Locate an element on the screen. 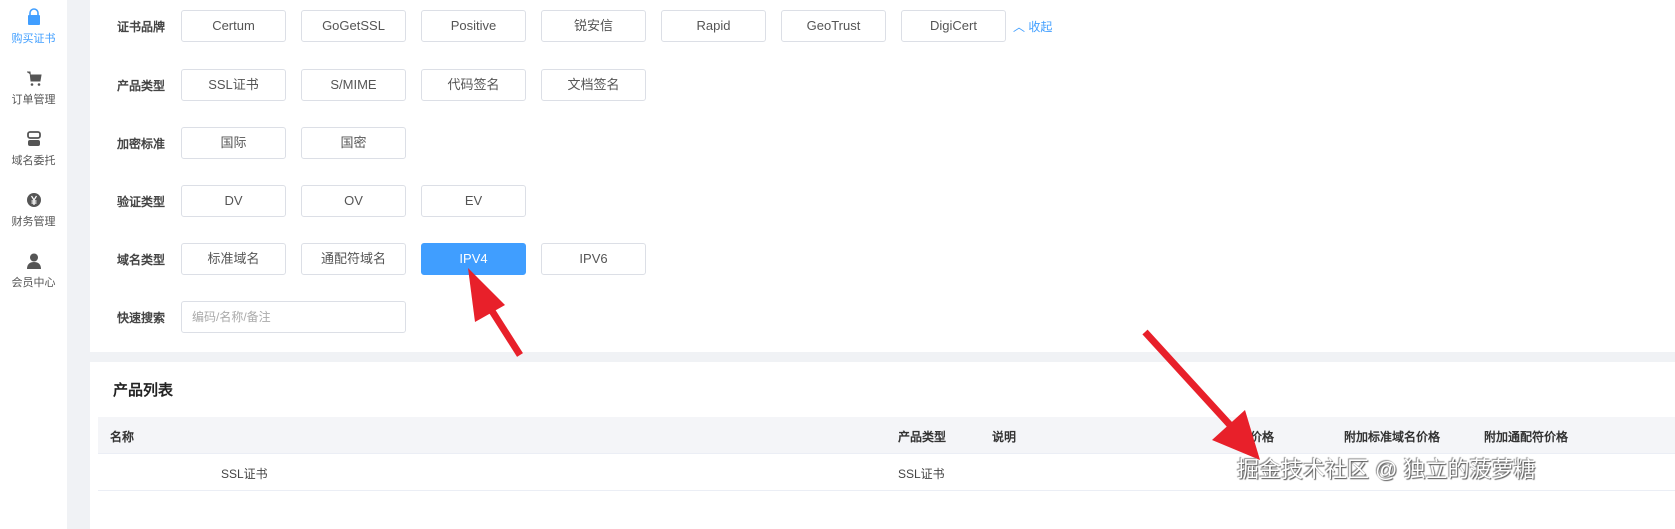 Image resolution: width=1675 pixels, height=529 pixels. arrow-annotation-price is located at coordinates (1201, 394).